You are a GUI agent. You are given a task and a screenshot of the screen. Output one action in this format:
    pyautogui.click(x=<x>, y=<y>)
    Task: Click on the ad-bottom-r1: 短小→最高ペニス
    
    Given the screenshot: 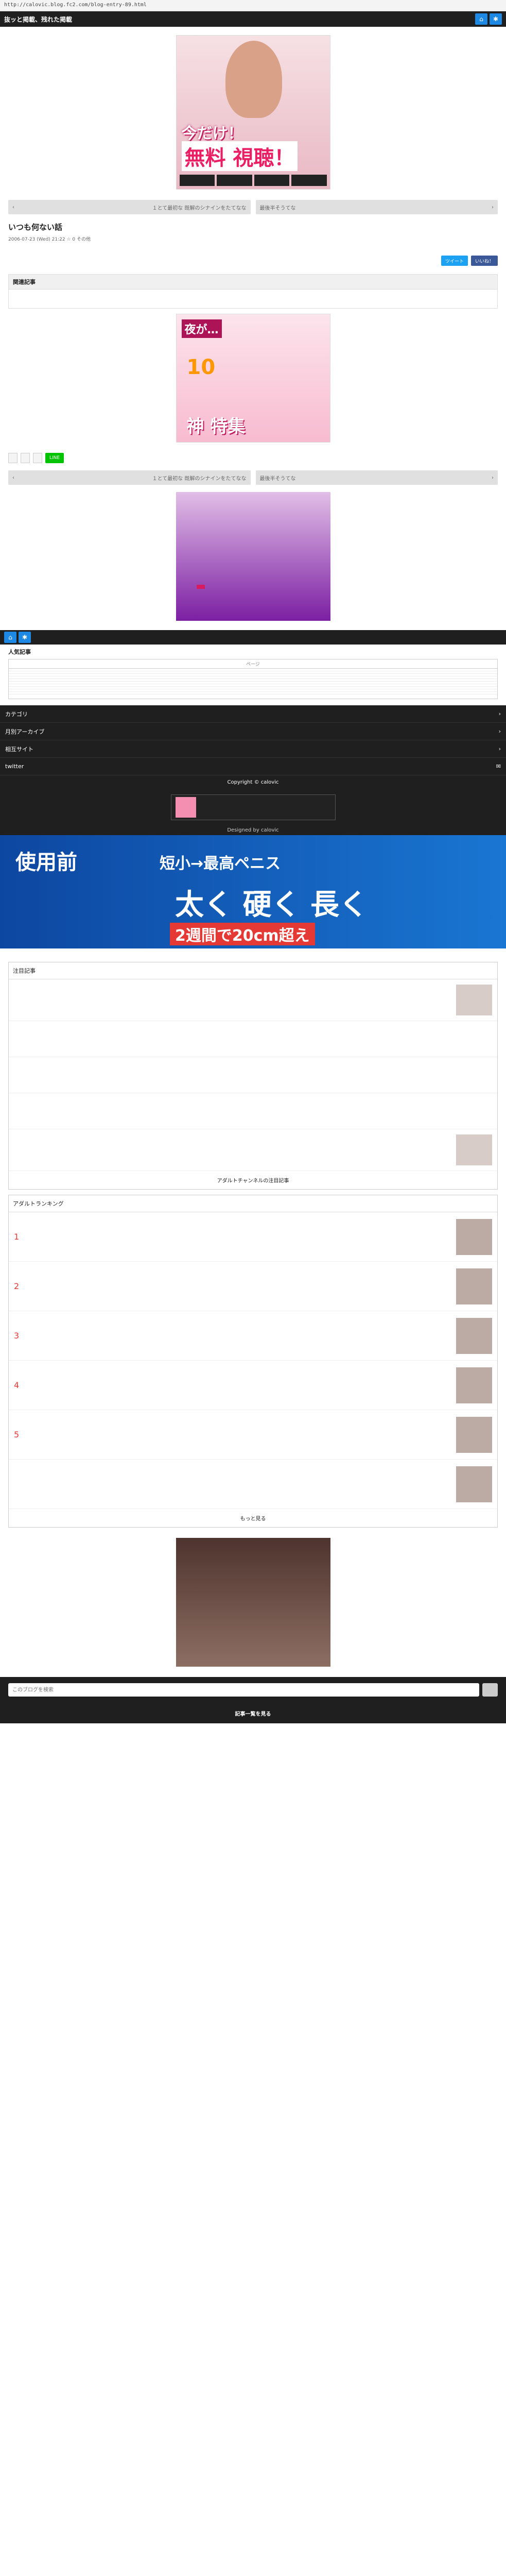 What is the action you would take?
    pyautogui.click(x=220, y=864)
    